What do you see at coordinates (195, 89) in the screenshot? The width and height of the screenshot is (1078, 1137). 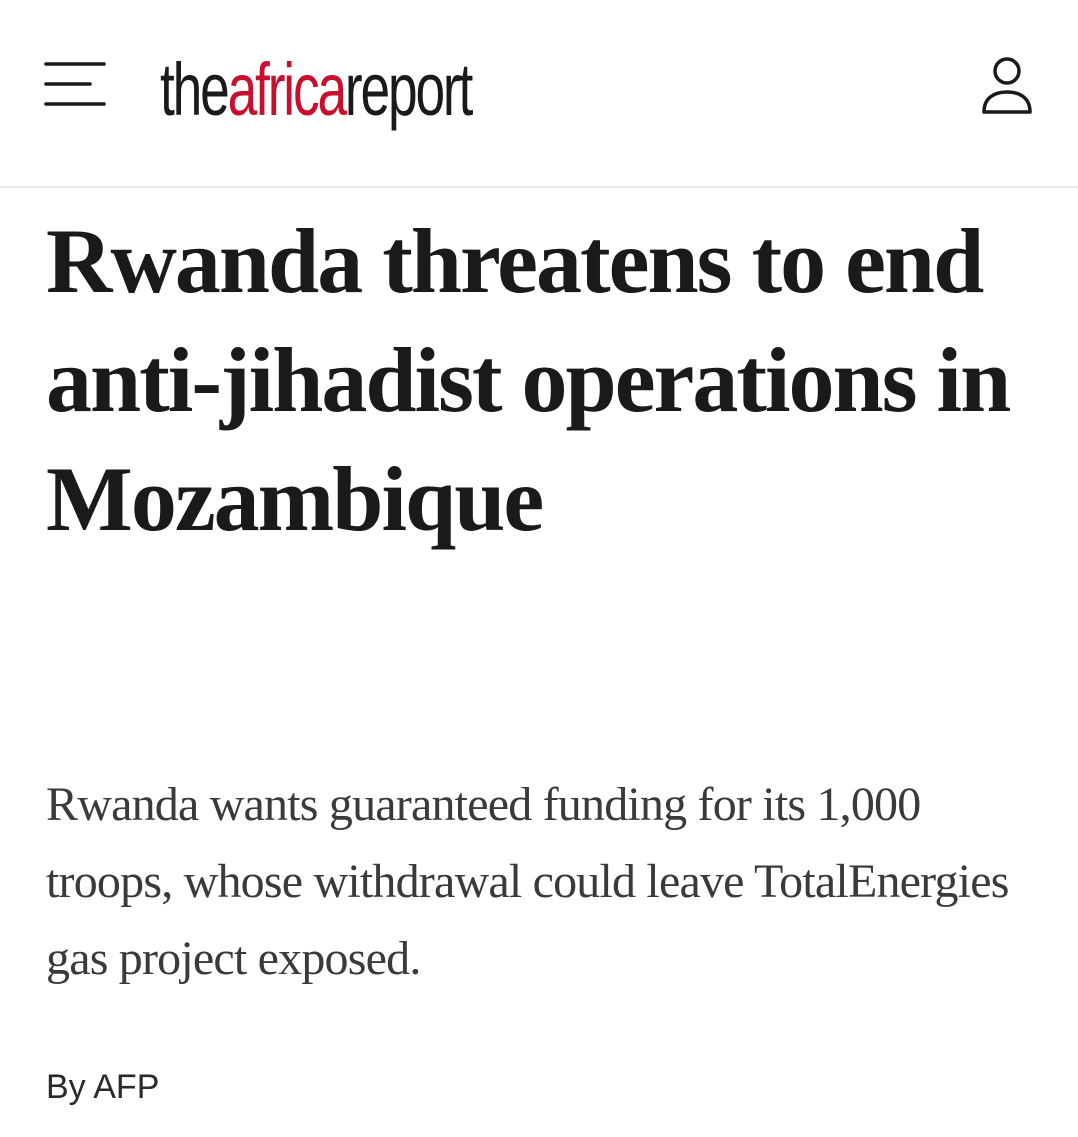 I see `logo-word-the: the` at bounding box center [195, 89].